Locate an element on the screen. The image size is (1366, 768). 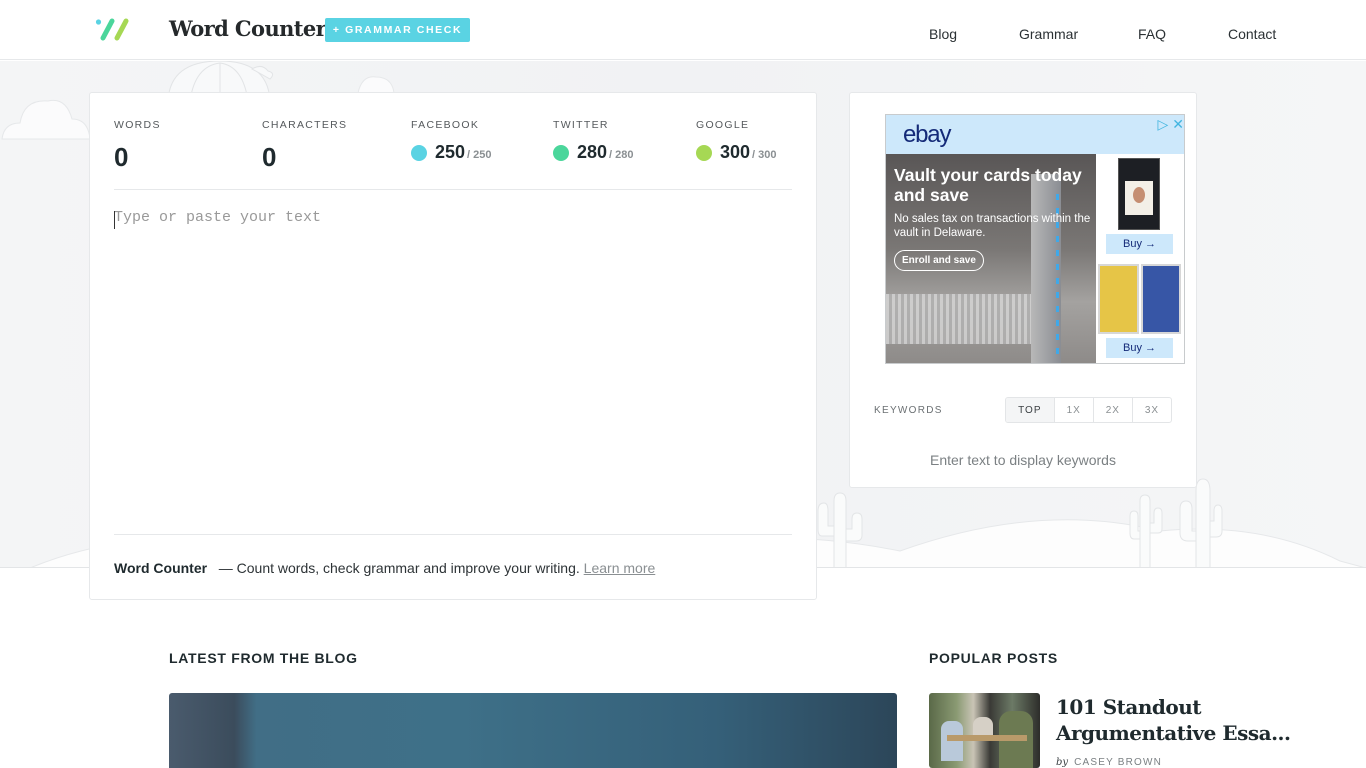
facebook-dot-icon is located at coordinates (419, 152).